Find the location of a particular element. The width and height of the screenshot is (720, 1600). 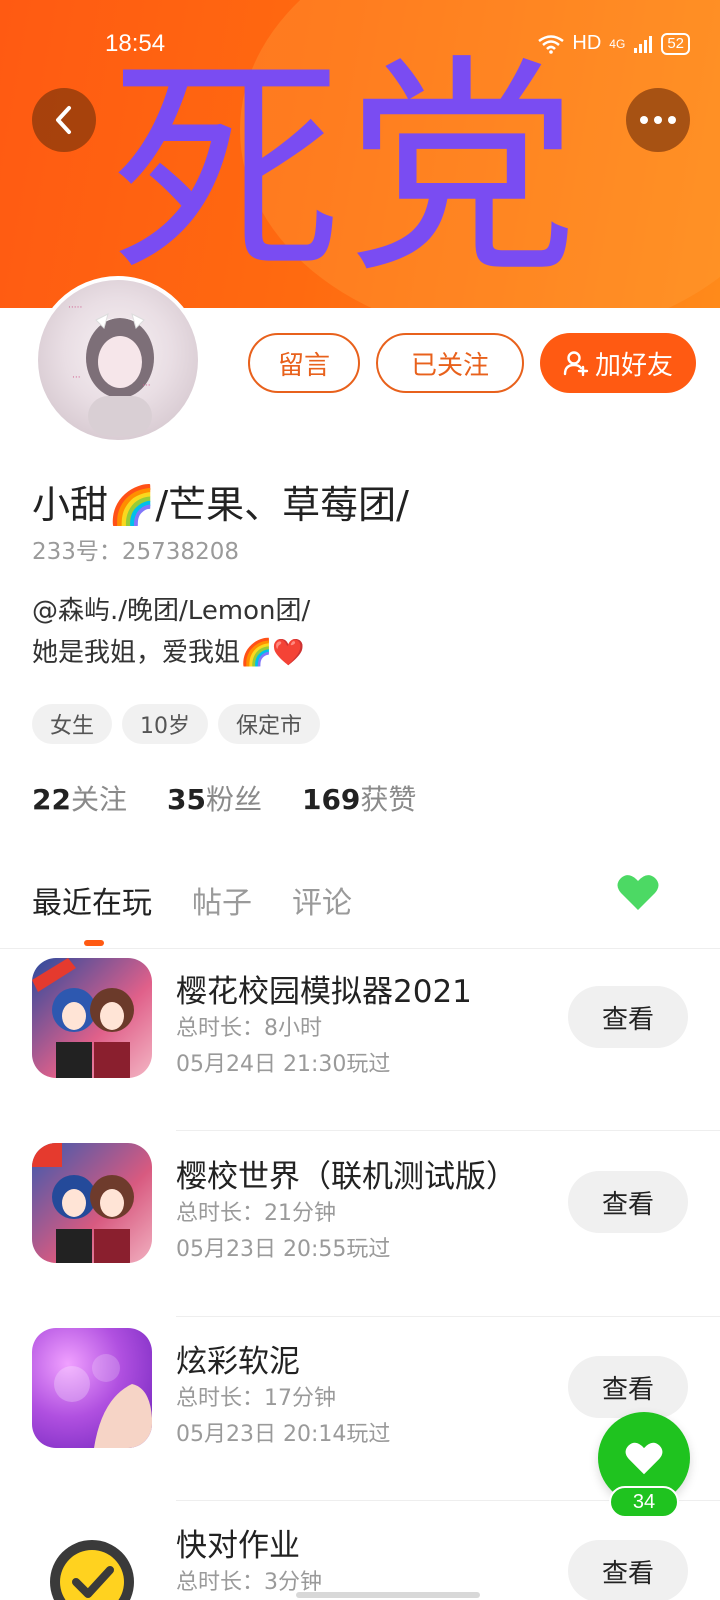

status-bar: 18:54 HD 4G 52 is located at coordinates (360, 46).